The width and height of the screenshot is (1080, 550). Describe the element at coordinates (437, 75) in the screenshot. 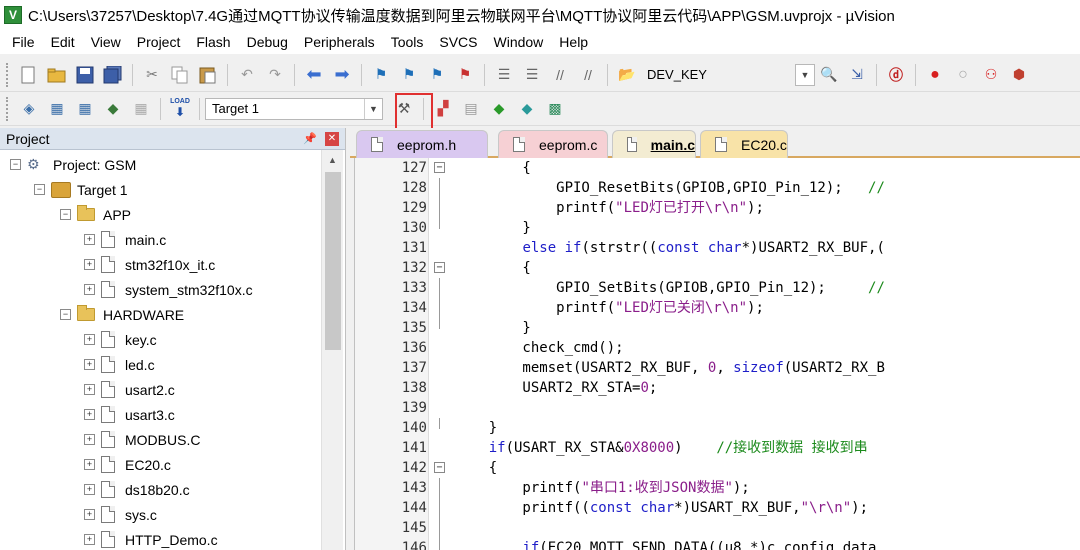

I see `bookmark-next-icon: ⚑` at that location.